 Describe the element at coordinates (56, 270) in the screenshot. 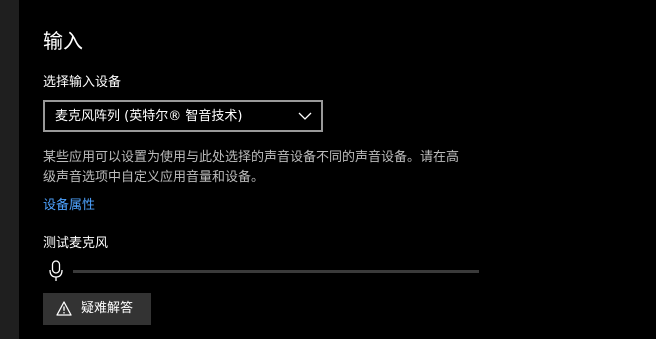

I see `microphone-icon` at that location.